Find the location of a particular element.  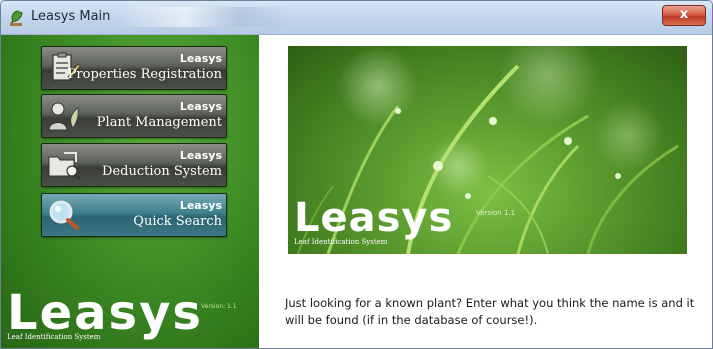

deduction-system-button: Leasys Deduction System is located at coordinates (134, 165).